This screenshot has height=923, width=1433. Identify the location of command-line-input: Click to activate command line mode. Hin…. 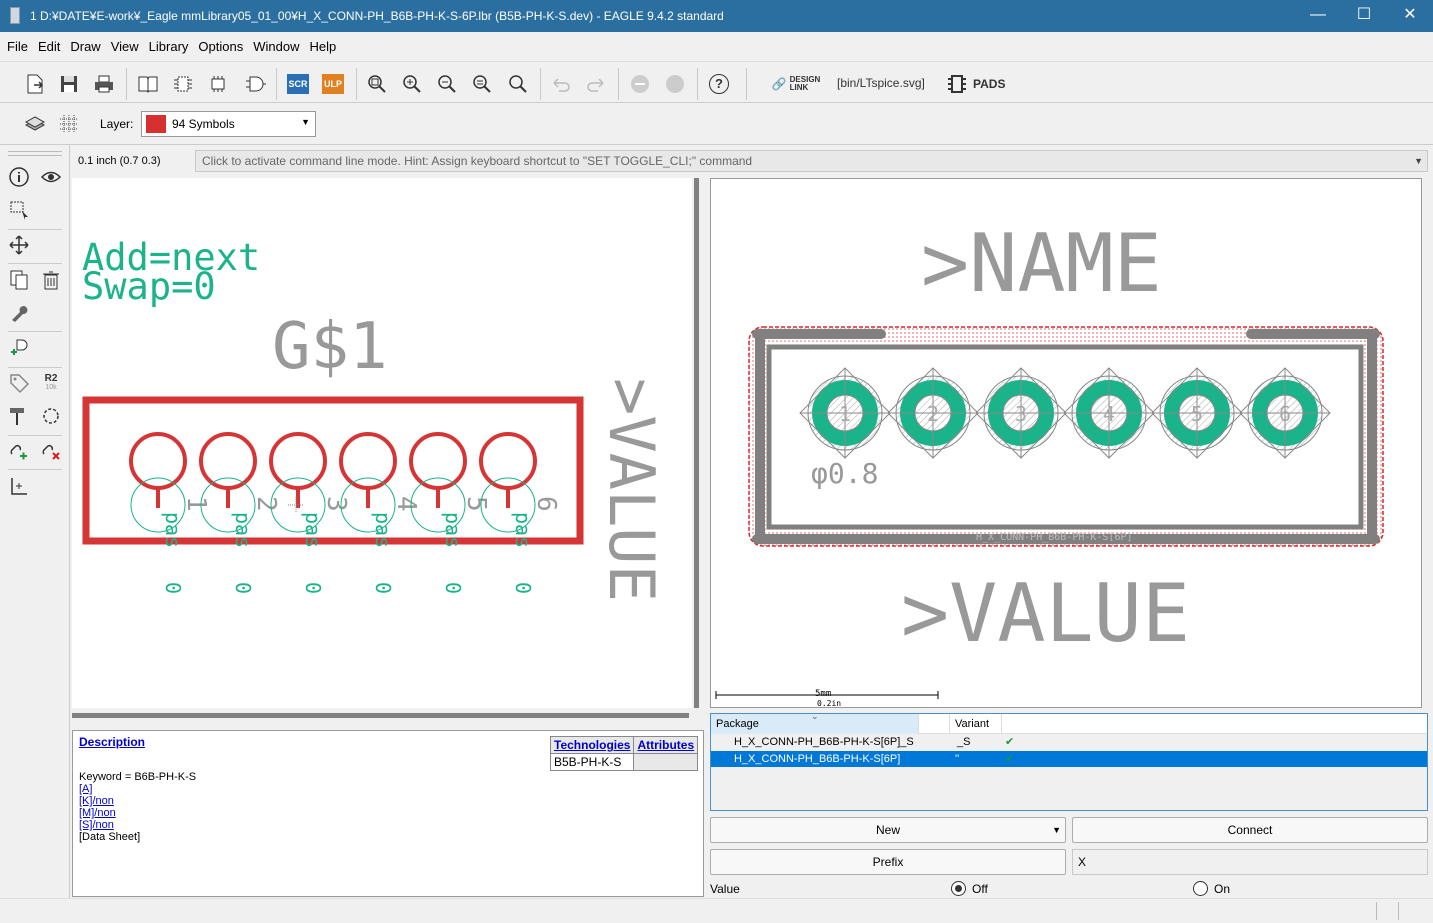
(811, 161).